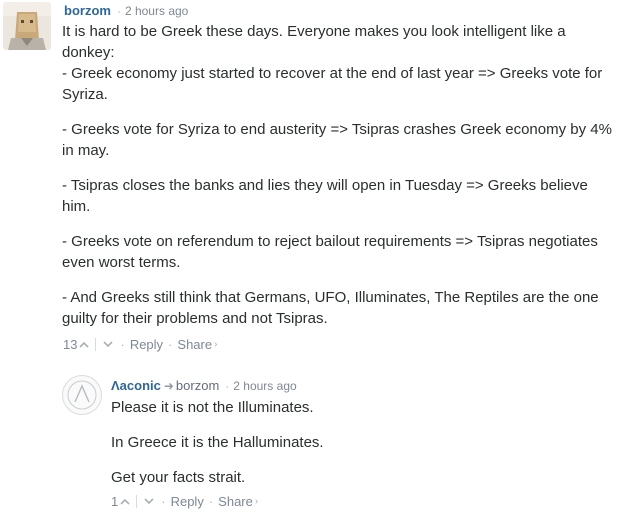  I want to click on comment-footer: 1 · Reply · Share ›, so click(184, 501).